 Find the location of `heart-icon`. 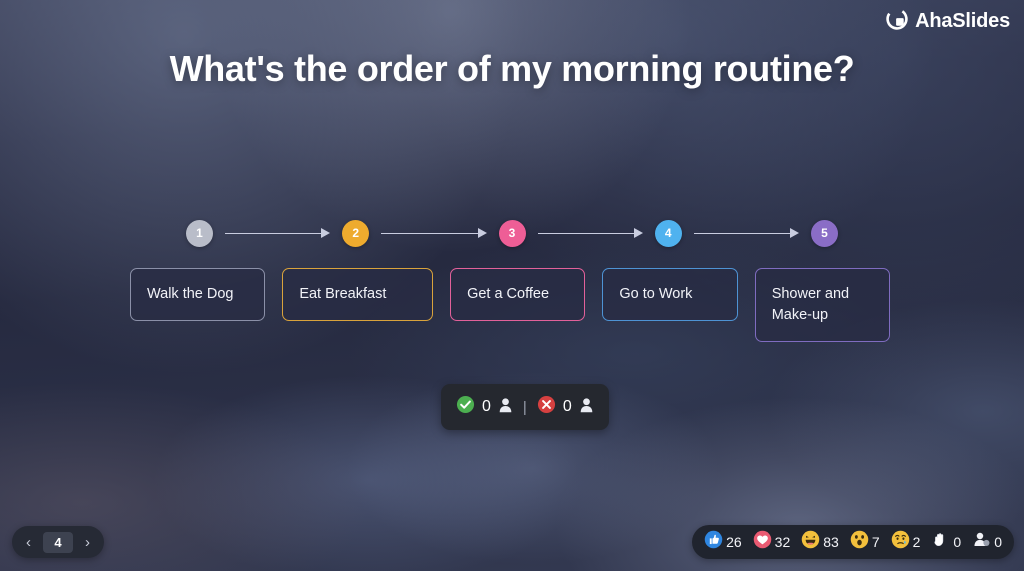

heart-icon is located at coordinates (762, 542).